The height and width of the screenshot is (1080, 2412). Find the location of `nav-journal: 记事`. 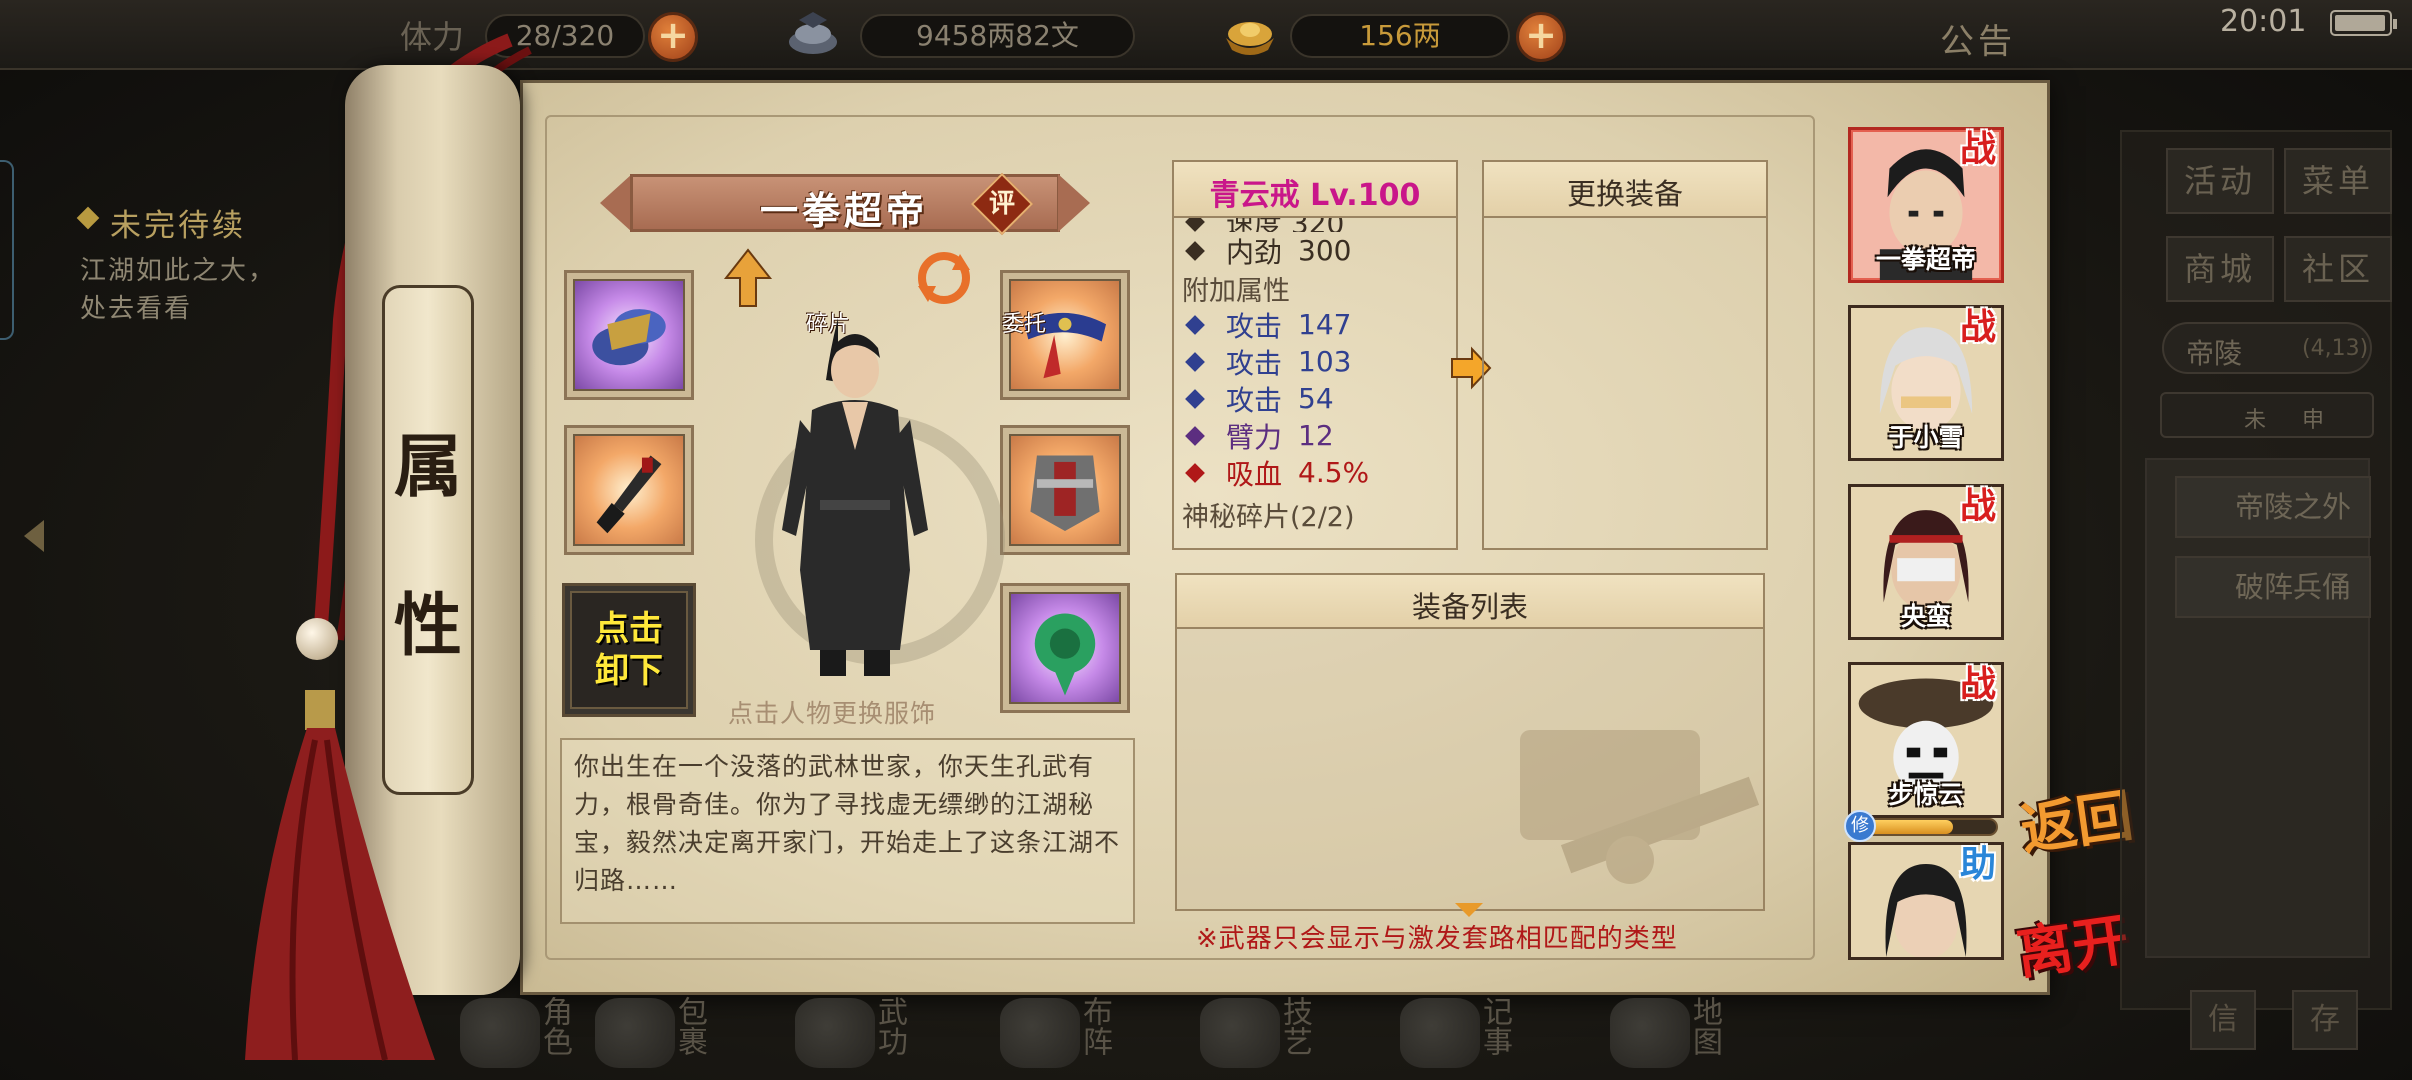

nav-journal: 记事 is located at coordinates (1480, 1035).